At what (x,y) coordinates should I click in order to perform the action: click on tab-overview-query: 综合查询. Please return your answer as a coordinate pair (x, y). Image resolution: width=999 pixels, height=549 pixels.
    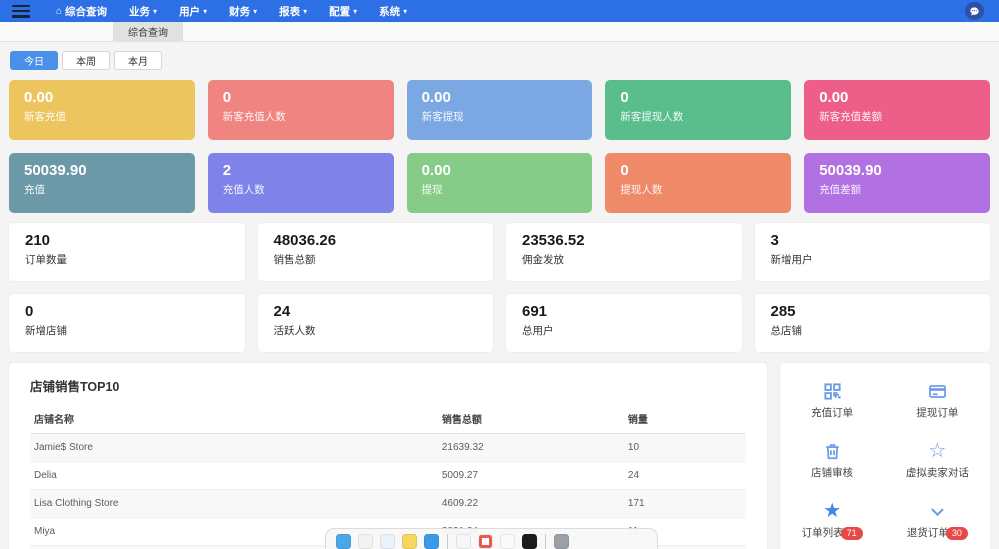
    Looking at the image, I should click on (148, 31).